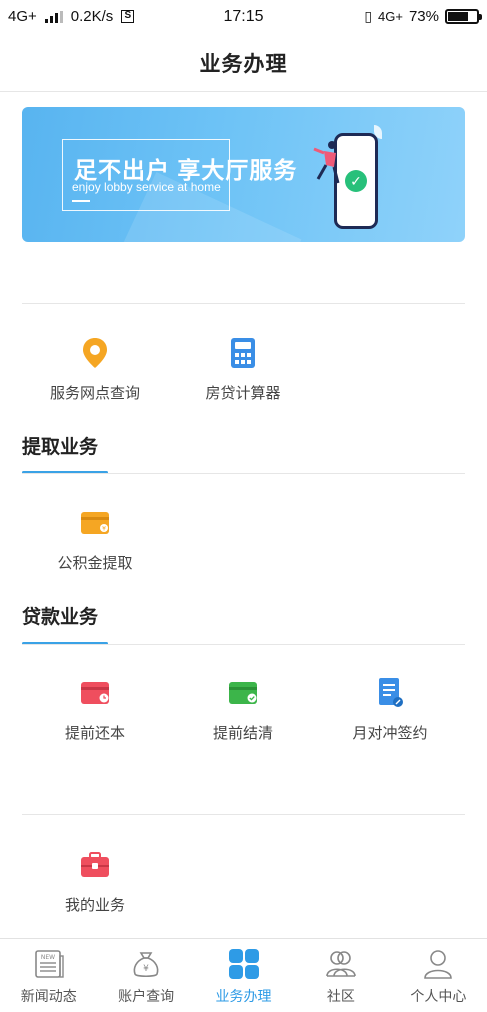 The width and height of the screenshot is (487, 1012). I want to click on tab-business-label: 业务办理, so click(243, 996).